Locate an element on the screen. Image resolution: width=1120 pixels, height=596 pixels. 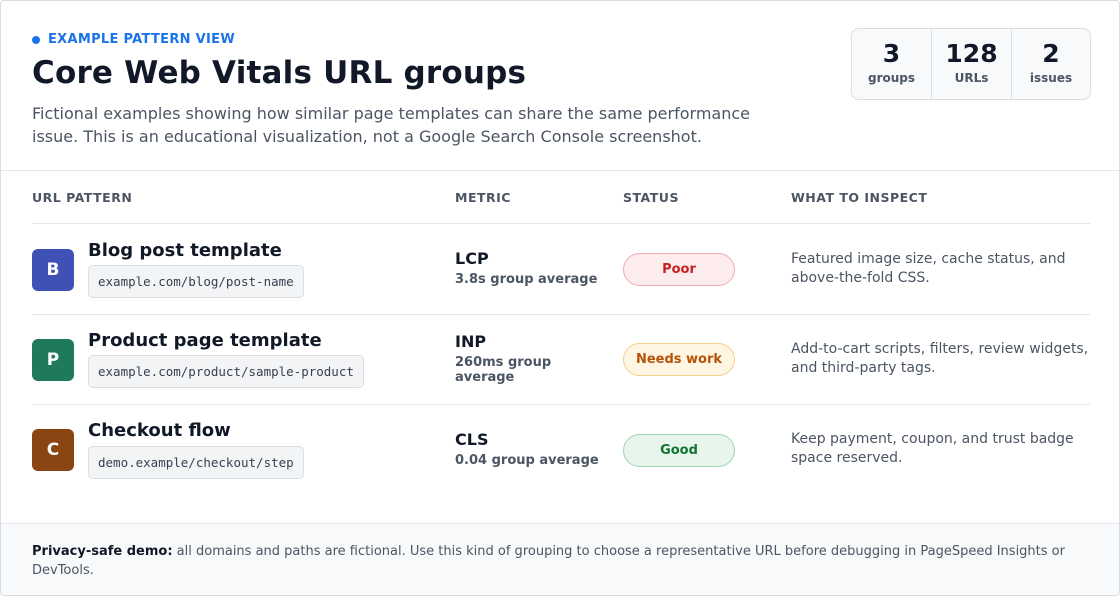
url-pattern: example.com/product/sample-product is located at coordinates (226, 371).